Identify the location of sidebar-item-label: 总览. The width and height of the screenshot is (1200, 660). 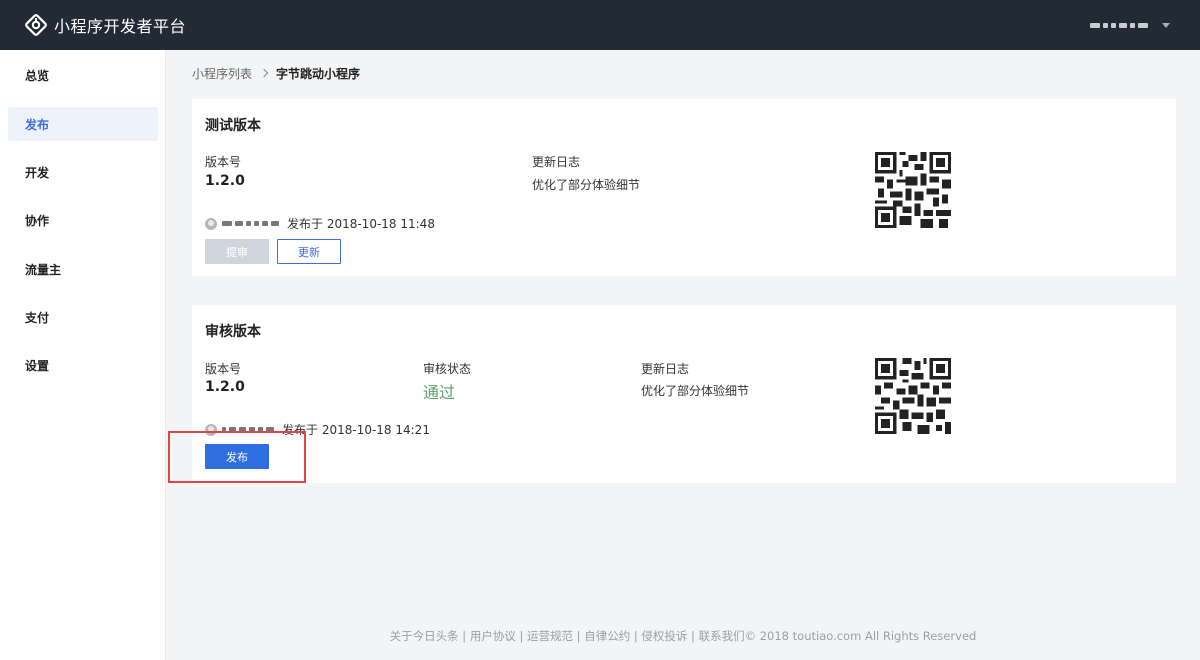
(37, 75).